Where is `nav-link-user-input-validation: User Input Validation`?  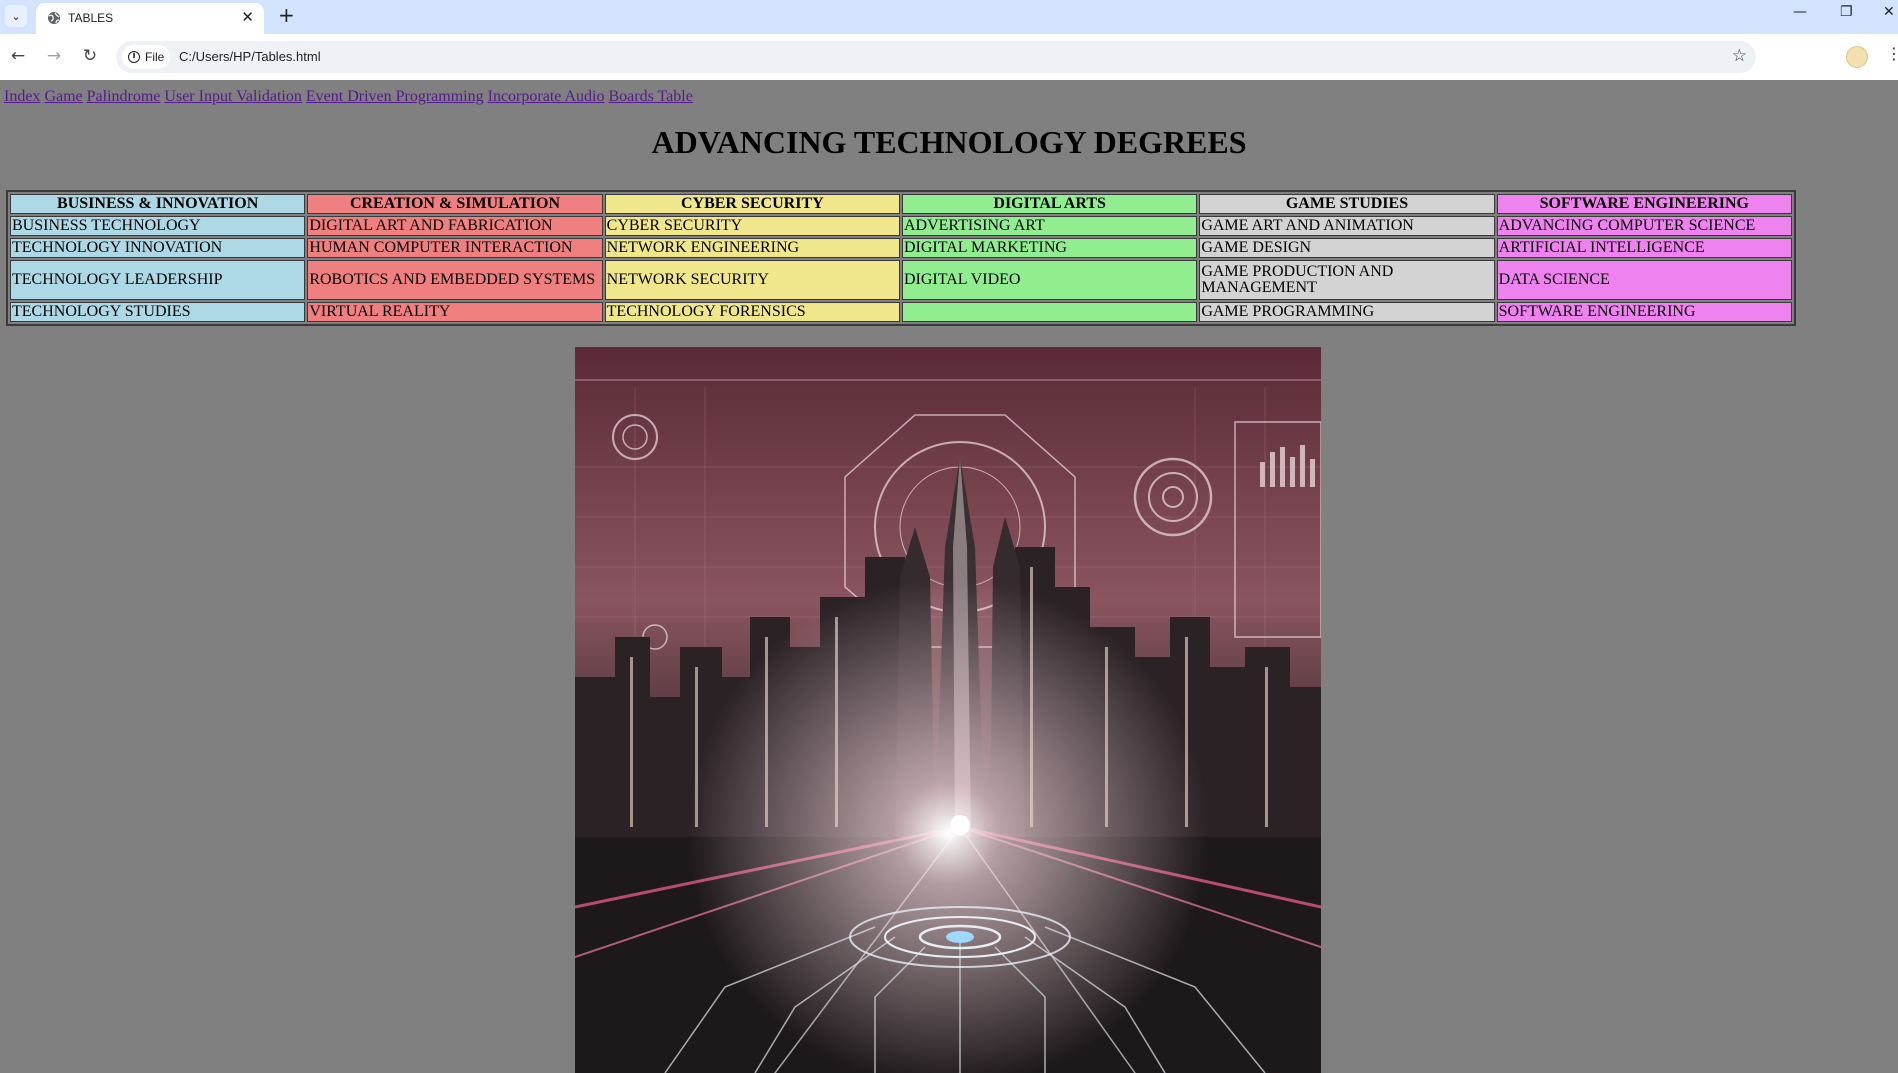 nav-link-user-input-validation: User Input Validation is located at coordinates (232, 96).